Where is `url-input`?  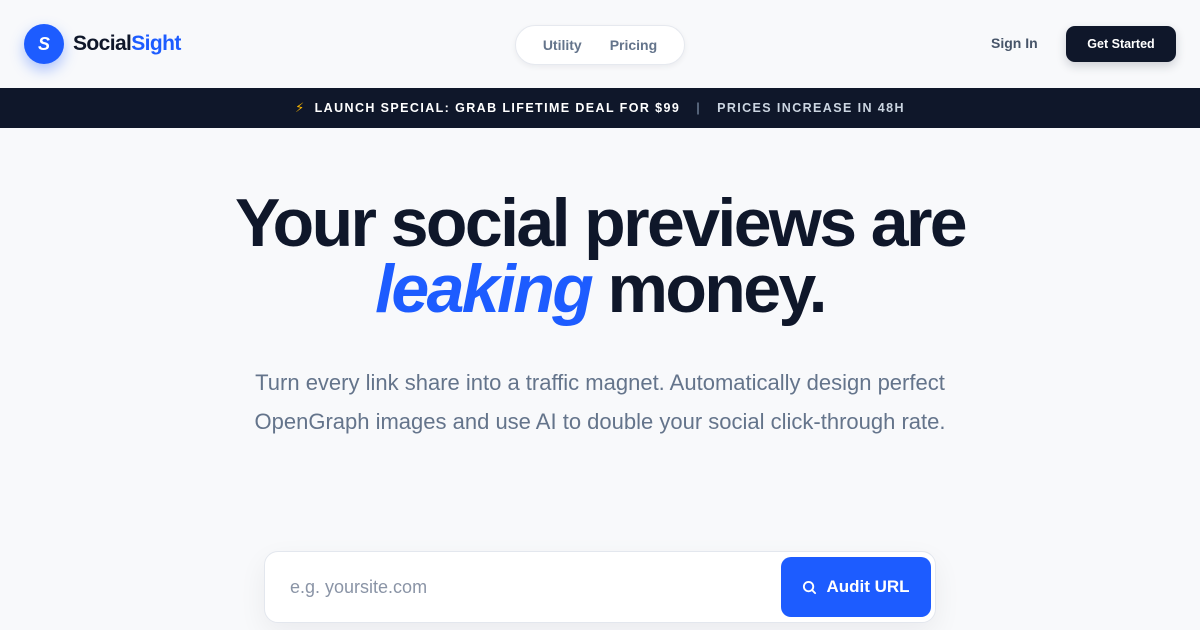
url-input is located at coordinates (521, 587).